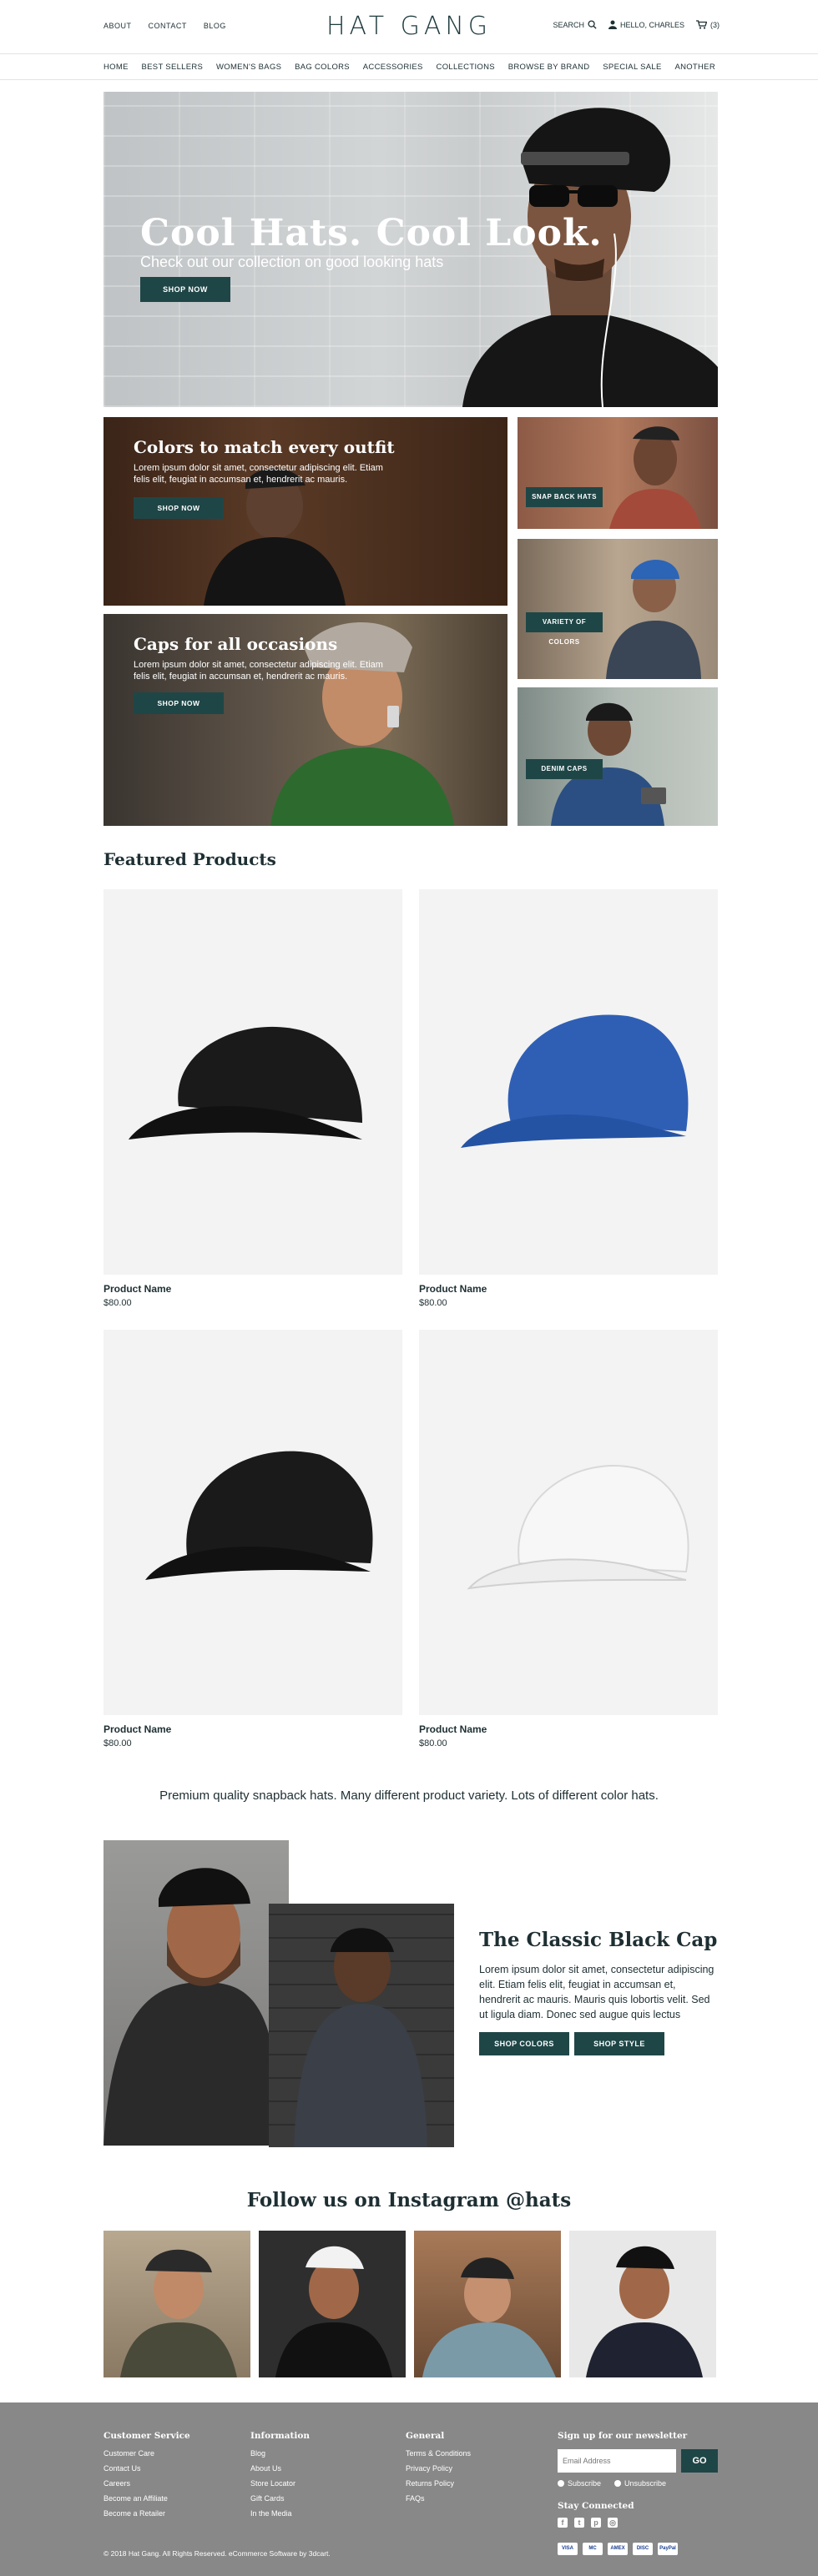 The width and height of the screenshot is (818, 2576). I want to click on bearded-man-image, so click(192, 2007).